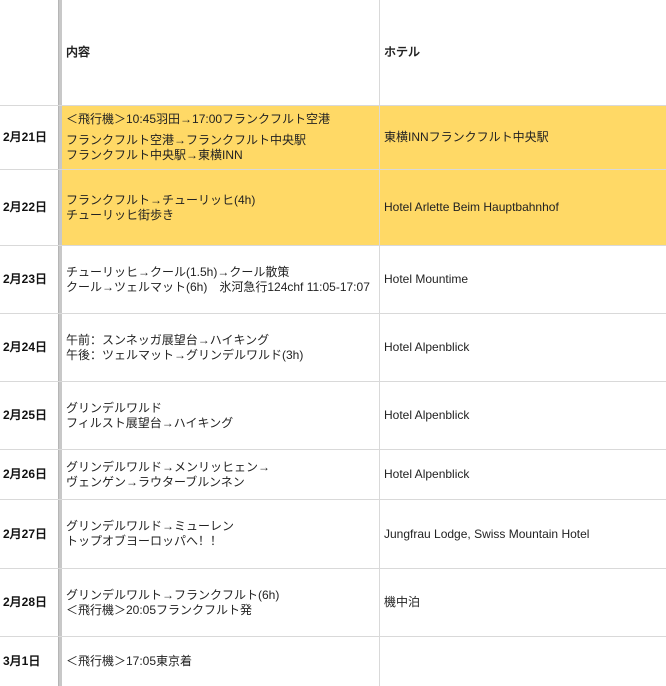 This screenshot has width=666, height=686. I want to click on hotel-cell: Jungfrau Lodge, Swiss Mountain Hotel, so click(523, 534).